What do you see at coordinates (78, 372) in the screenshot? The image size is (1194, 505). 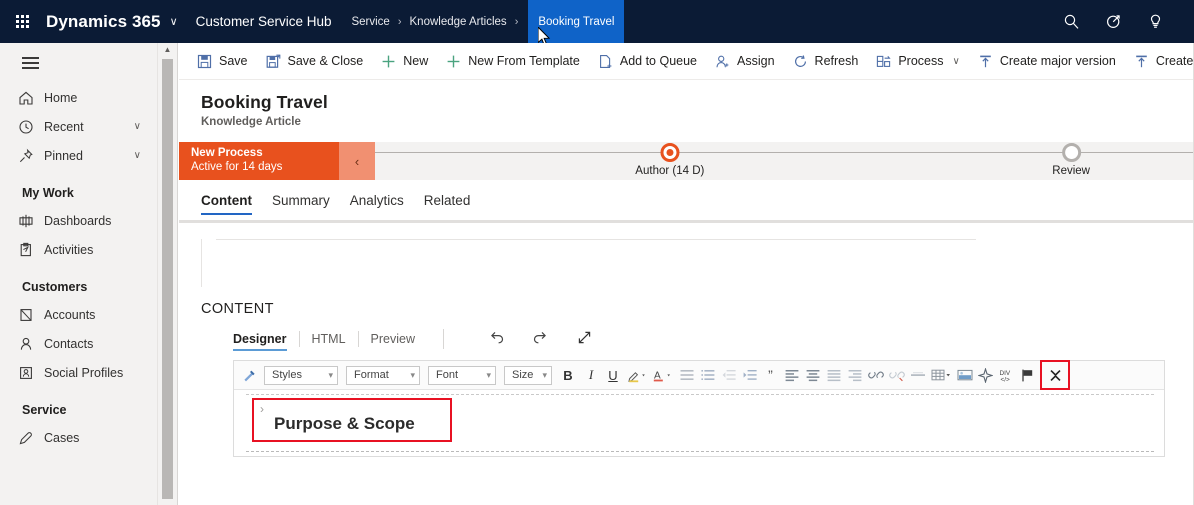 I see `sidebar-item-social-profiles: Social Profiles` at bounding box center [78, 372].